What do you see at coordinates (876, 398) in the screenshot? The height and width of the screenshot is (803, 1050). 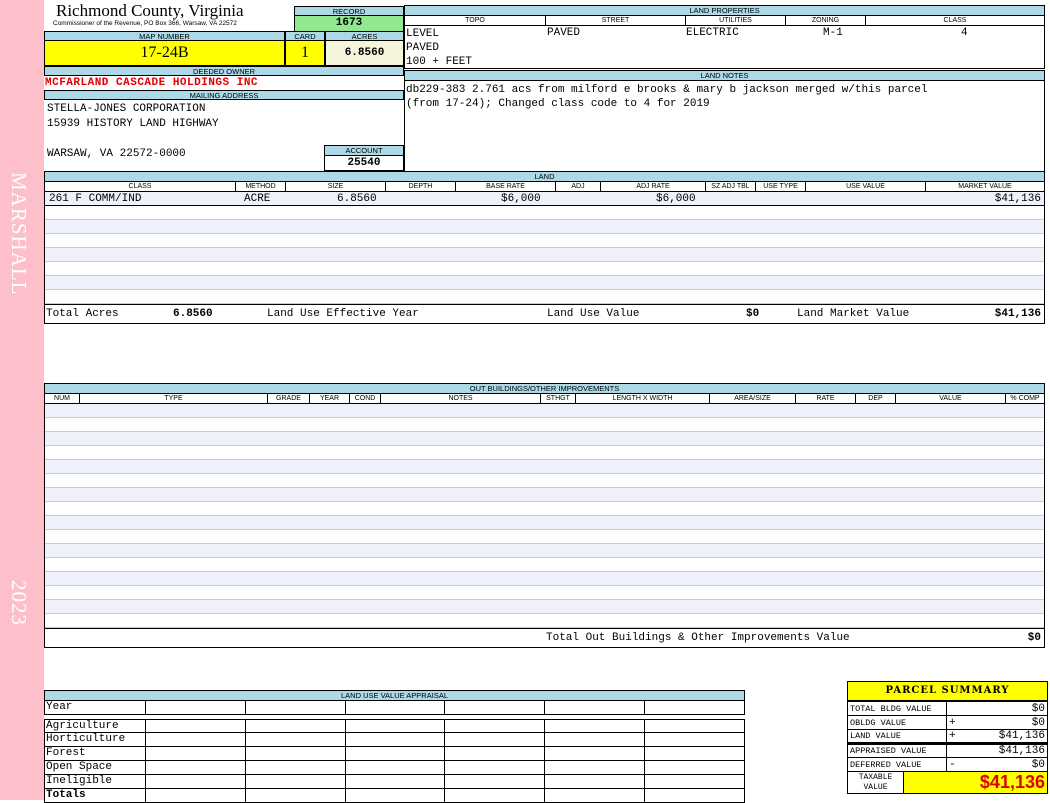 I see `col-dep: DEP` at bounding box center [876, 398].